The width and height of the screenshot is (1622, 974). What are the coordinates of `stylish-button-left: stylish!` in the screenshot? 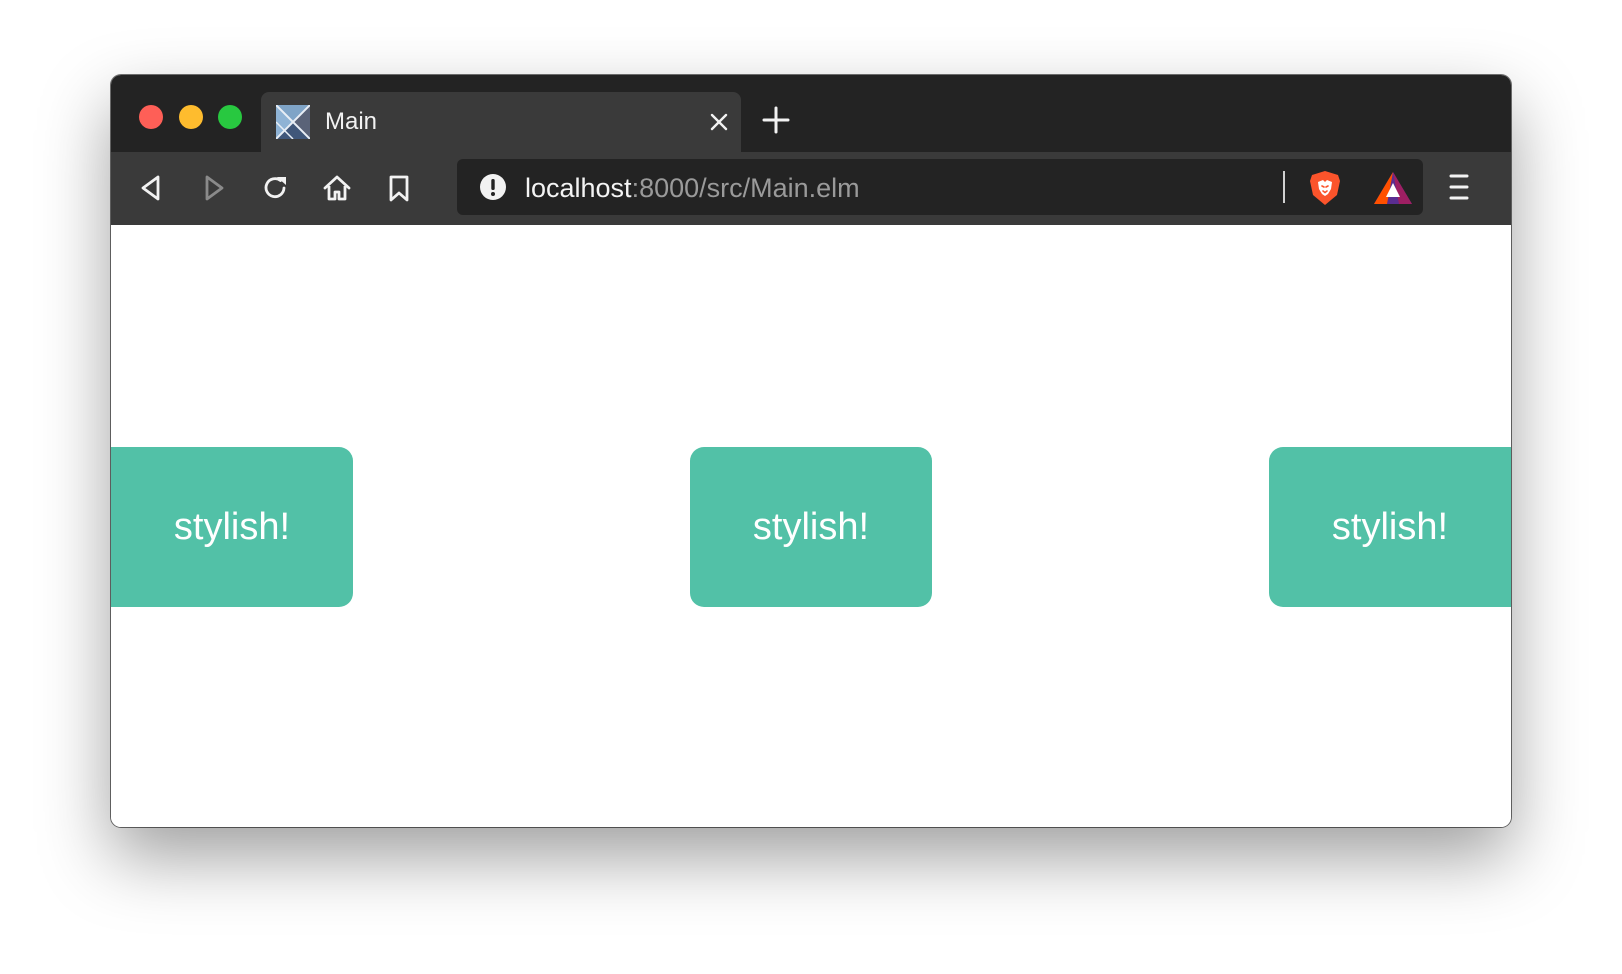 It's located at (232, 527).